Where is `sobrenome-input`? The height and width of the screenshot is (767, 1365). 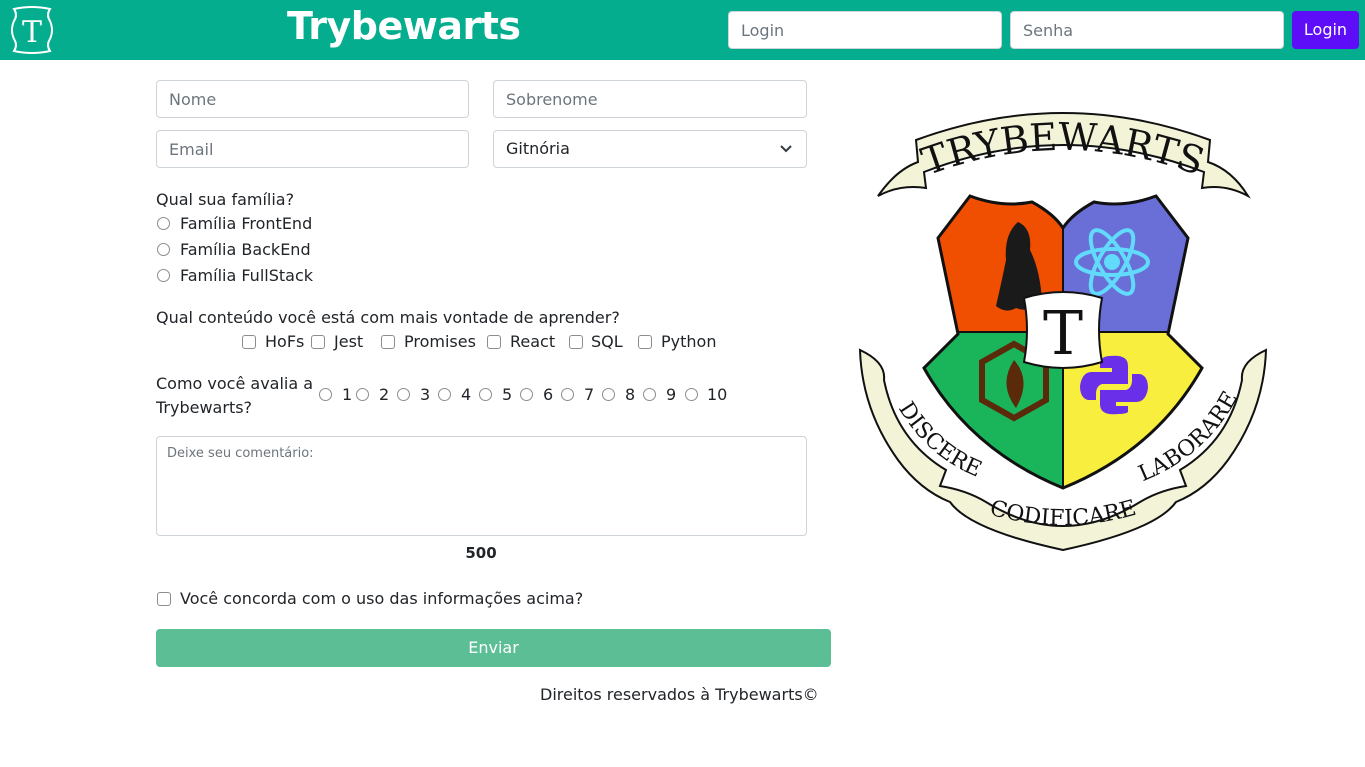 sobrenome-input is located at coordinates (650, 99).